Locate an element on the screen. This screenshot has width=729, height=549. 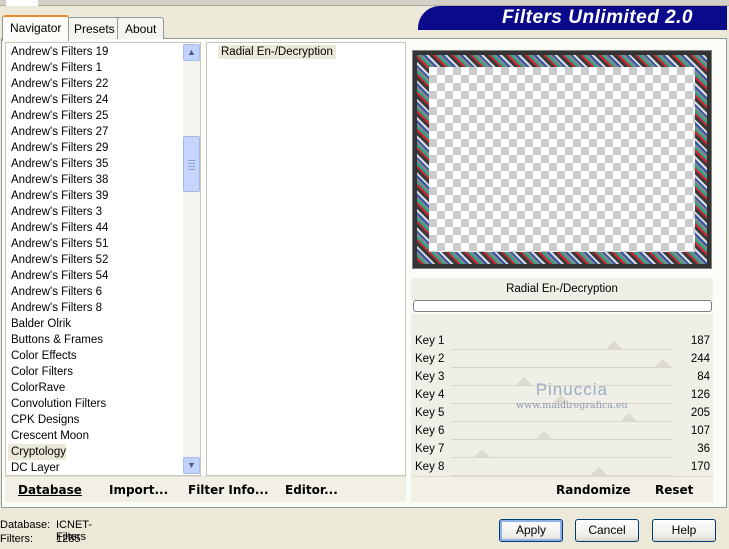
status-filters: Filters: 1285 is located at coordinates (40, 539).